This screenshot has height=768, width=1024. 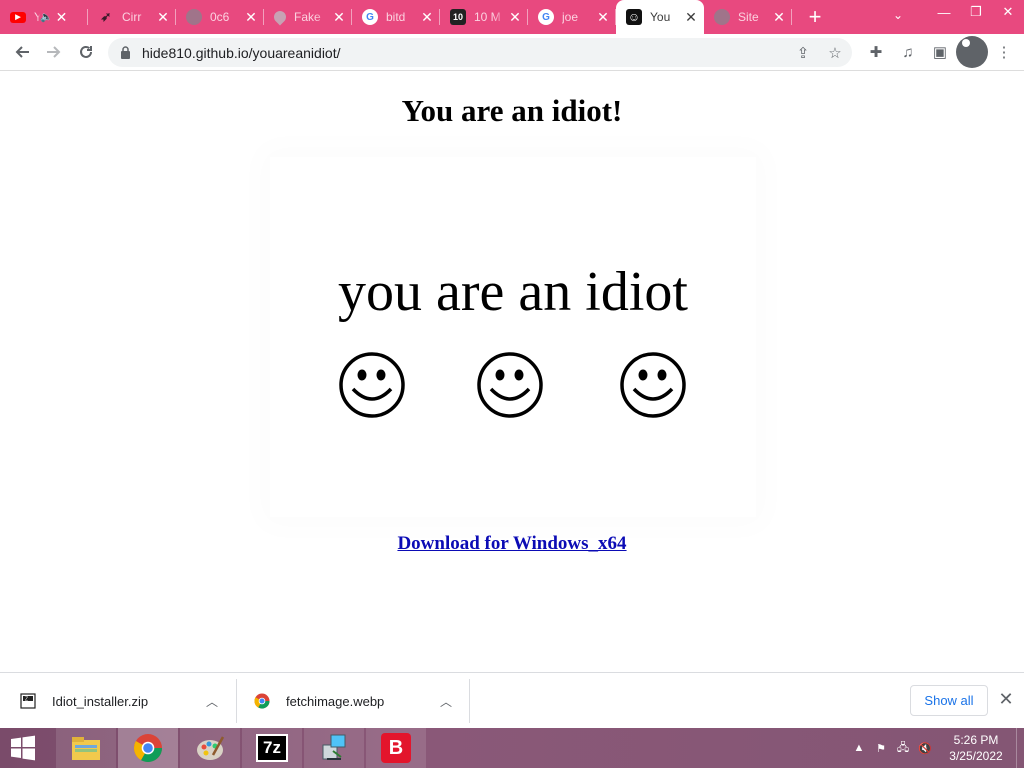 I want to click on minimize-icon: —, so click(x=944, y=12).